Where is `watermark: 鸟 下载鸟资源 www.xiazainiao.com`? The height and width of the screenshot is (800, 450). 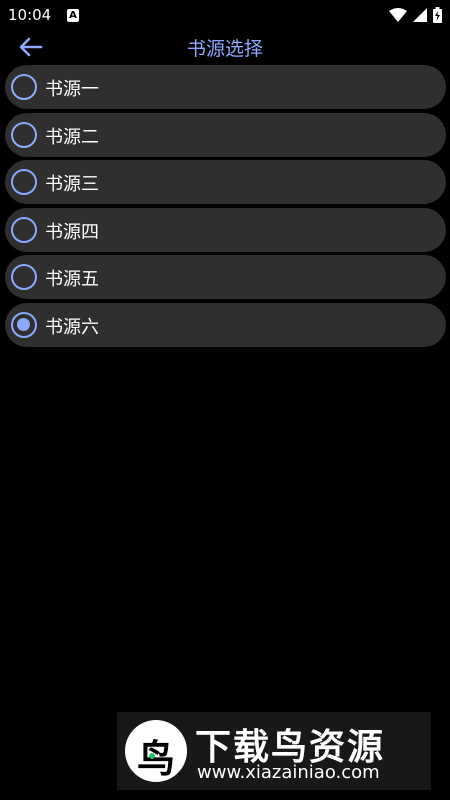
watermark: 鸟 下载鸟资源 www.xiazainiao.com is located at coordinates (274, 751).